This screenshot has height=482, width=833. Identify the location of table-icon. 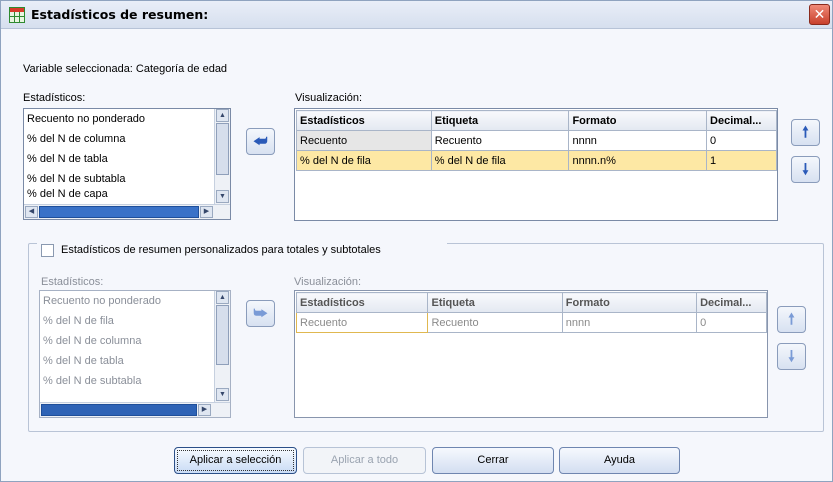
(17, 15).